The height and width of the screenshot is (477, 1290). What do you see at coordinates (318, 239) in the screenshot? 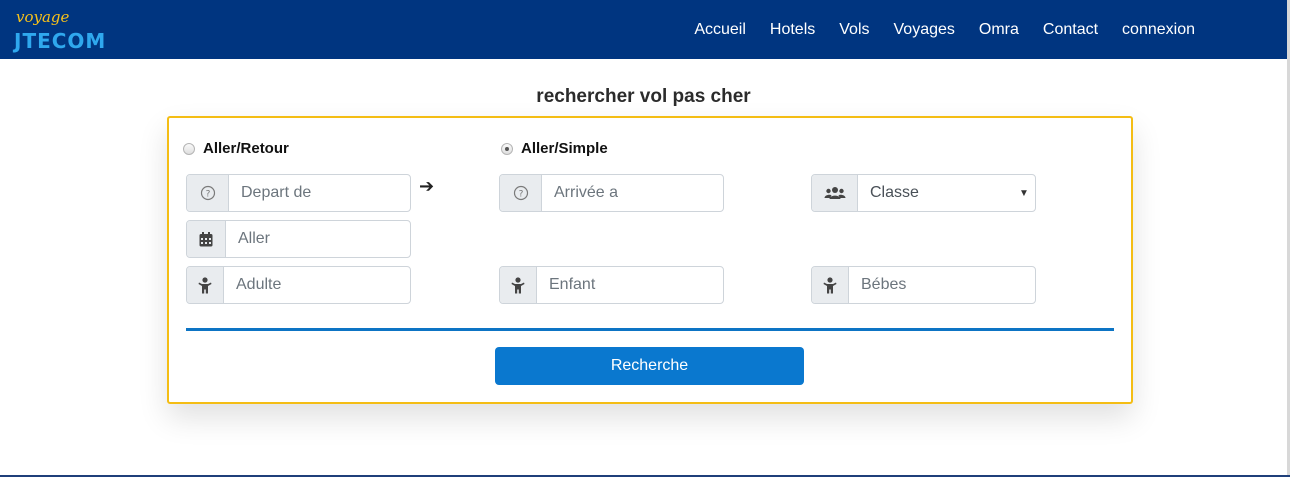
I see `date-out-input` at bounding box center [318, 239].